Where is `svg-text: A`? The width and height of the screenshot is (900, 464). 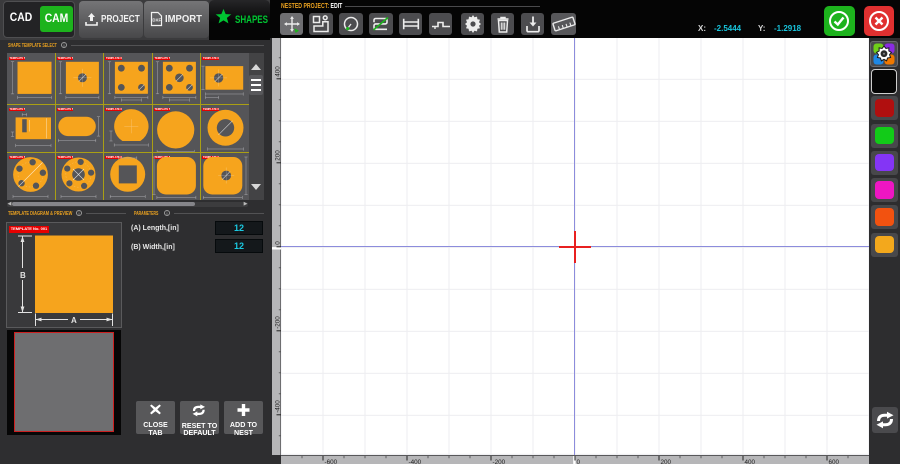
svg-text: A is located at coordinates (74, 320).